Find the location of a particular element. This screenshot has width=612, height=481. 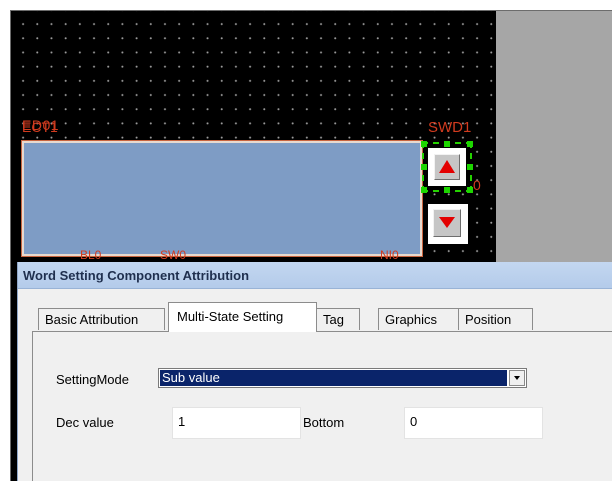

bottom-label: Bottom is located at coordinates (324, 422).